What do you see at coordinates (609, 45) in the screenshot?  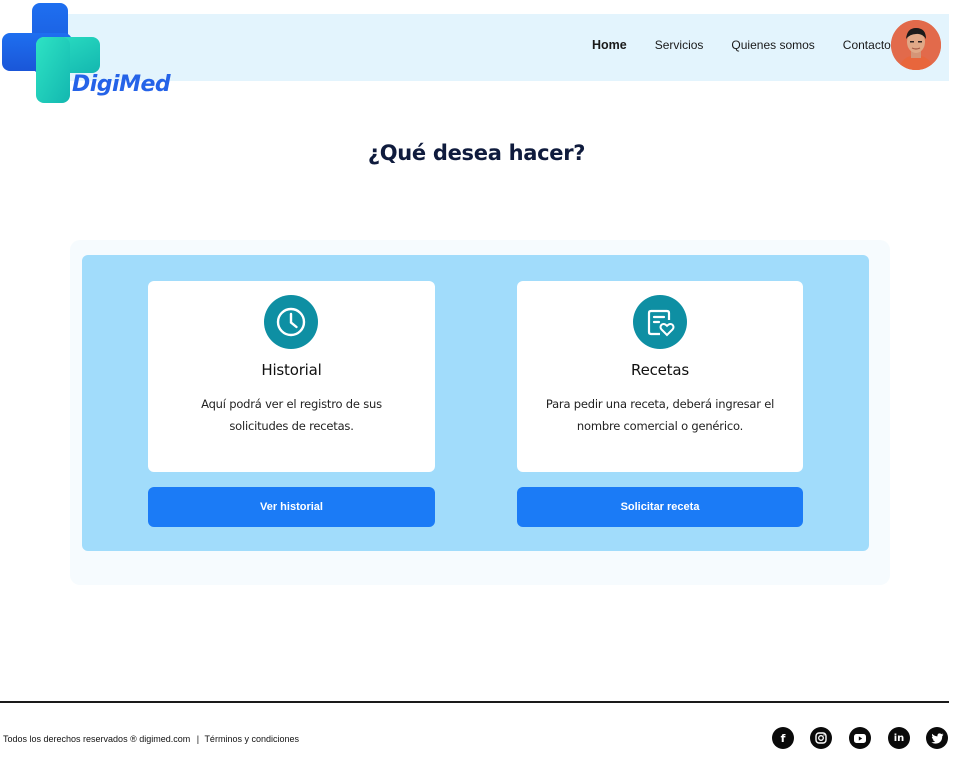 I see `nav-home: Home` at bounding box center [609, 45].